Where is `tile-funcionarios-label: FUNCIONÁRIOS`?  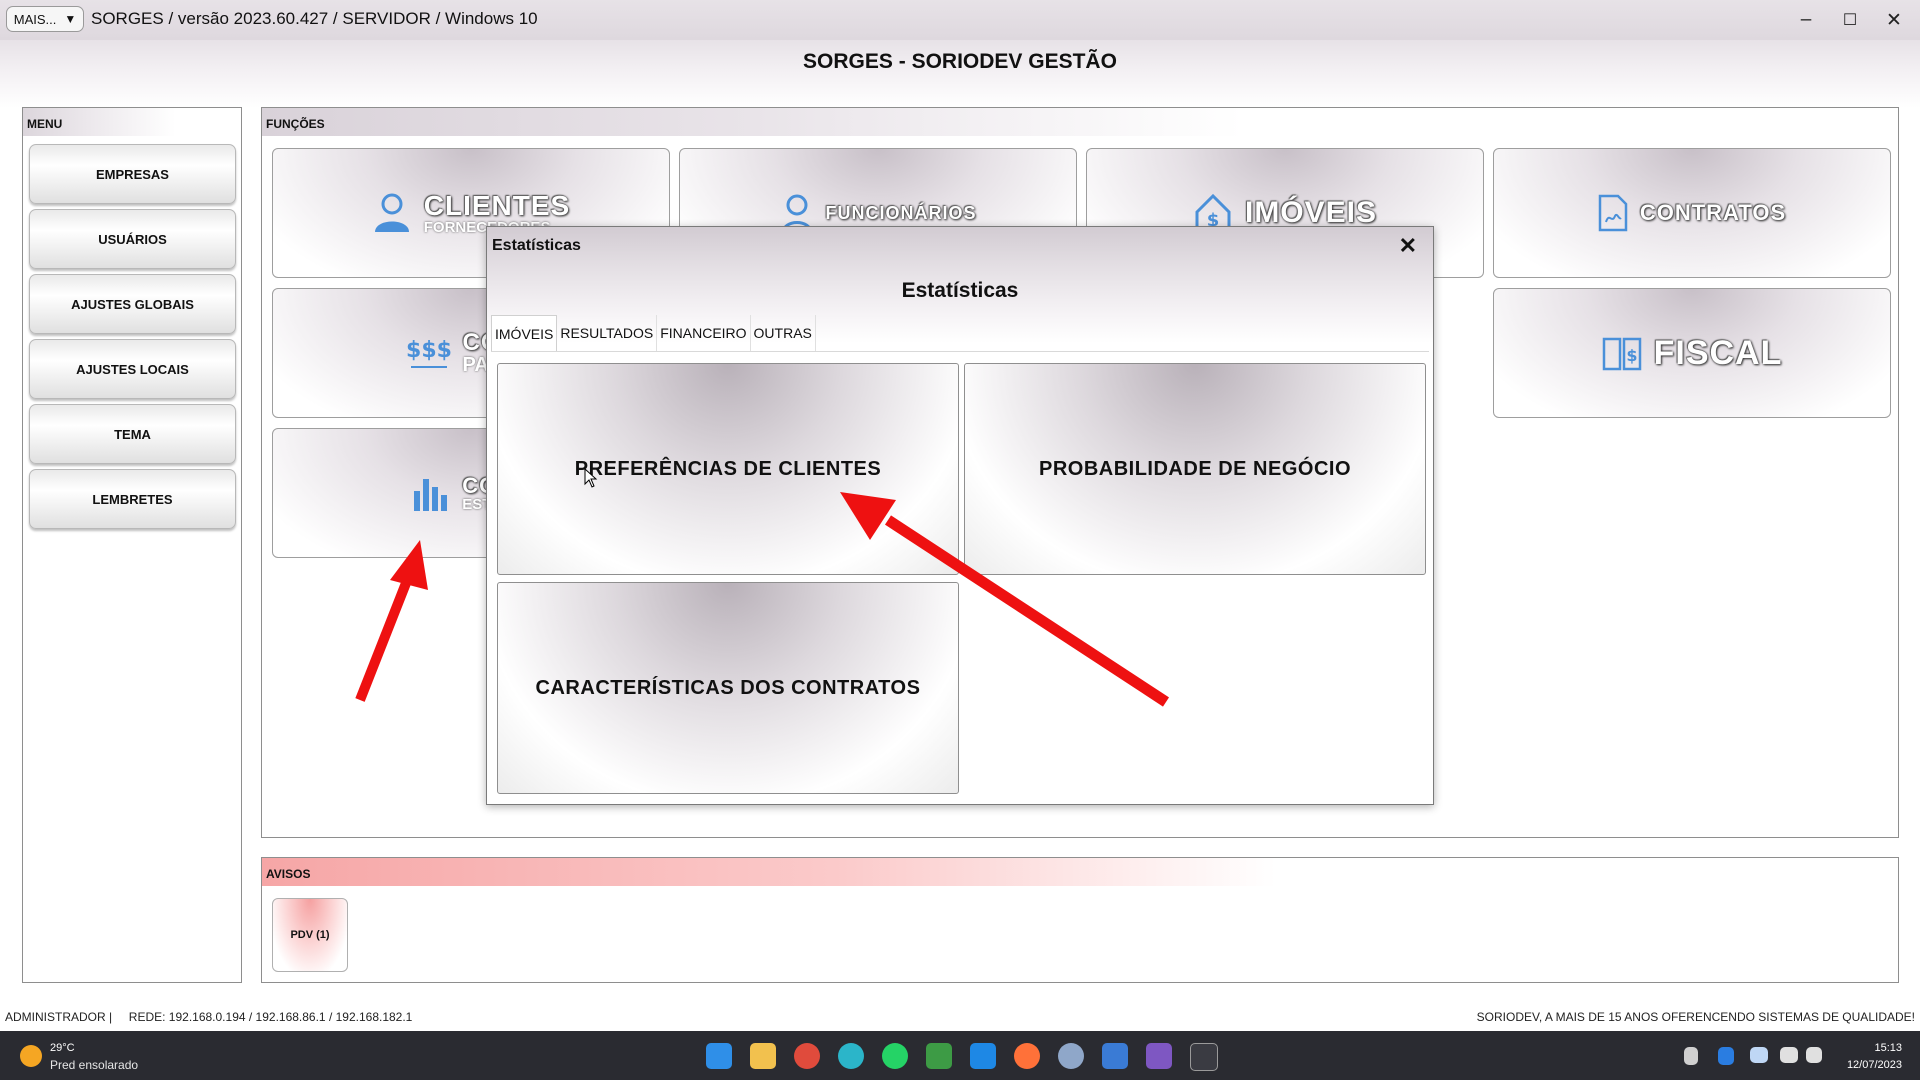 tile-funcionarios-label: FUNCIONÁRIOS is located at coordinates (901, 212).